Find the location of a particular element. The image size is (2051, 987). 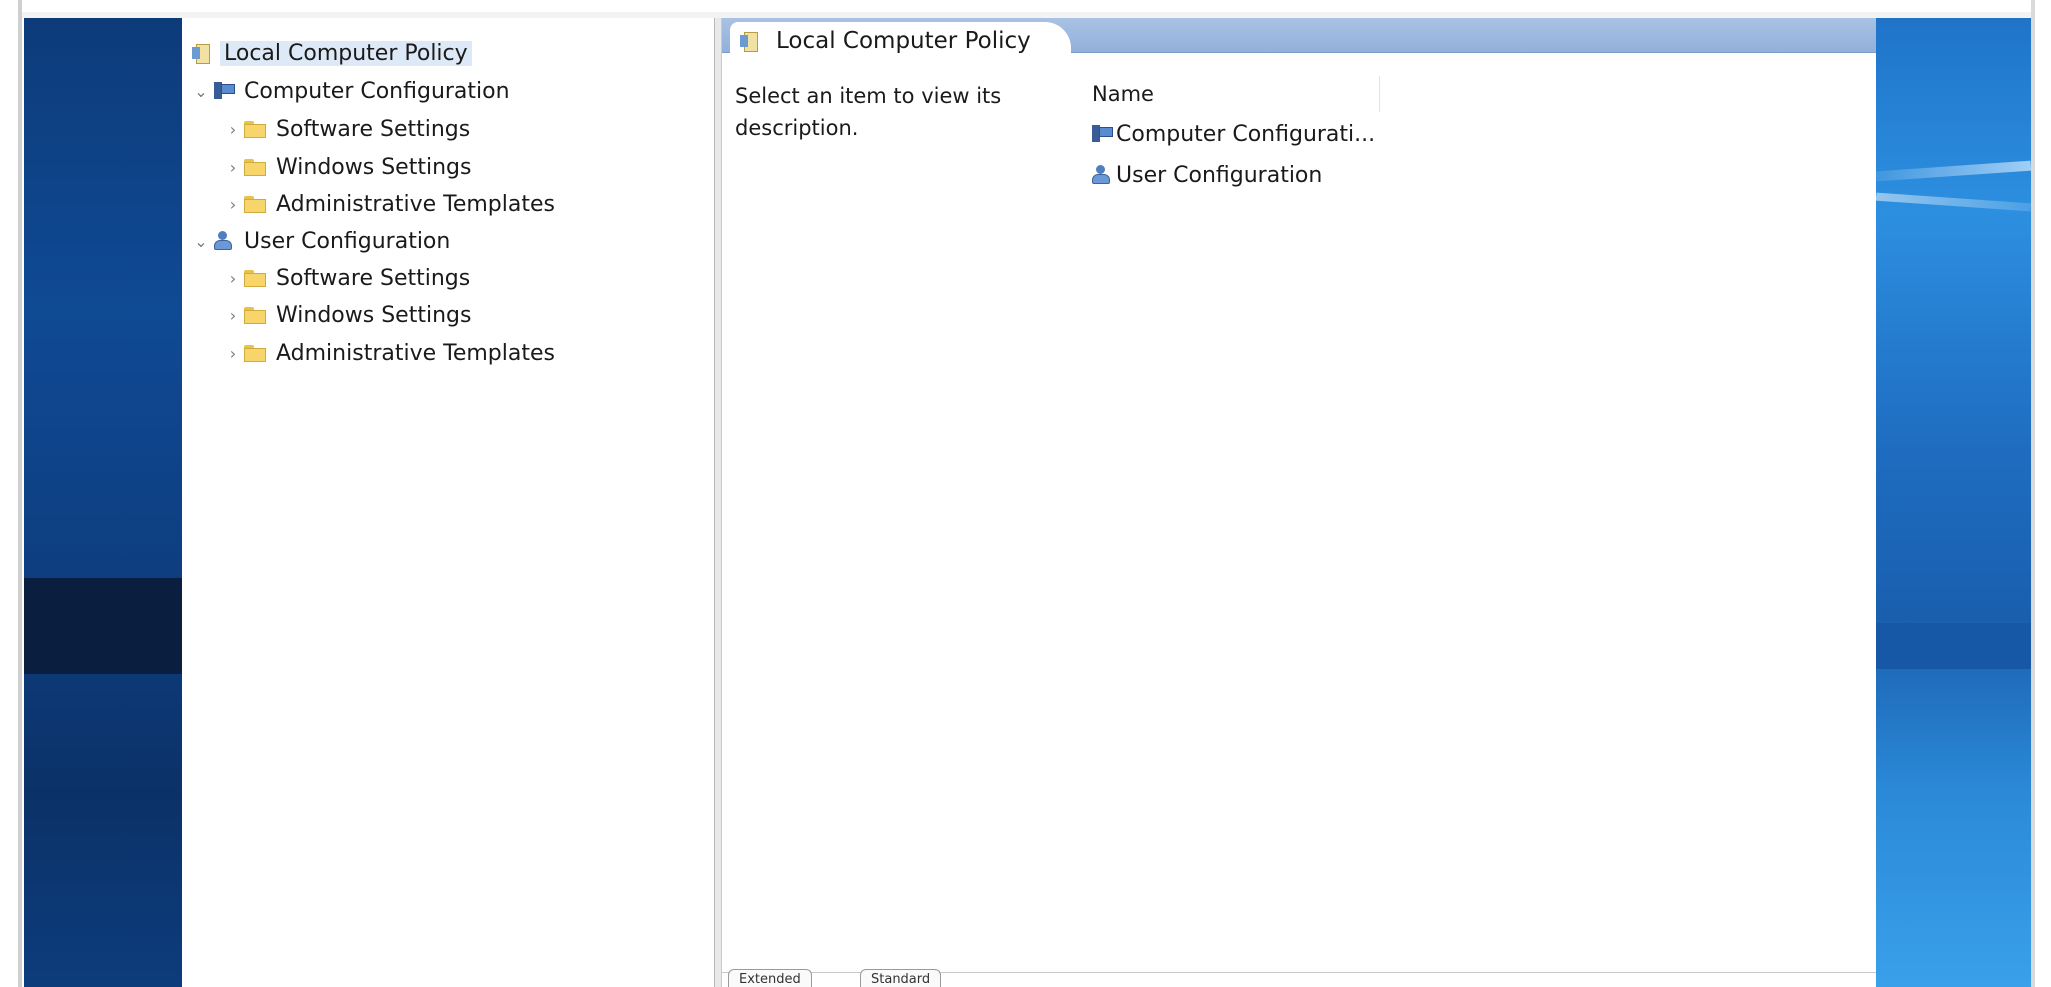

details-header-bar: Local Computer Policy is located at coordinates (1299, 39).